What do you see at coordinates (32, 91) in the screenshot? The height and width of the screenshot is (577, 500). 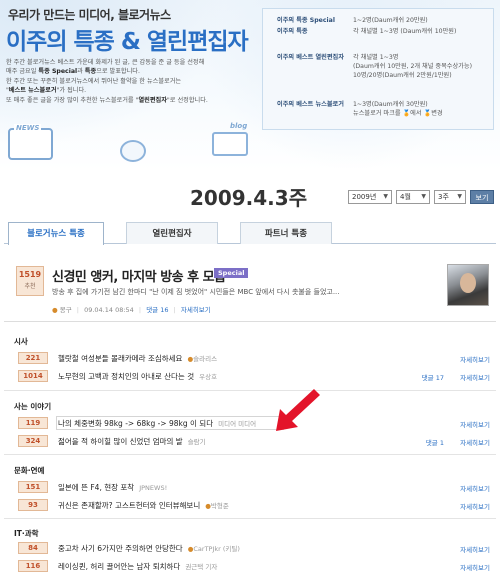 I see `desc-emphasis: 베스트 뉴스블로거` at bounding box center [32, 91].